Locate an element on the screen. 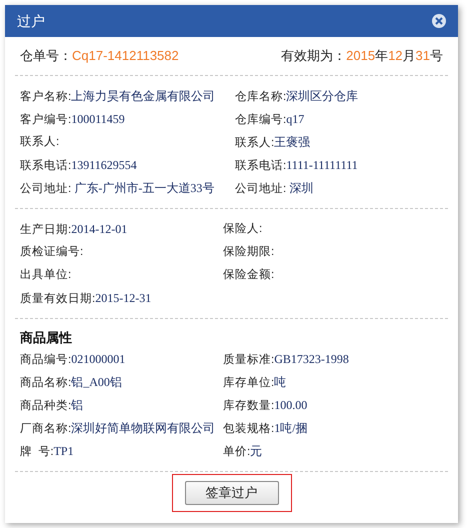  field-text: 库存数量:100.00 is located at coordinates (265, 405).